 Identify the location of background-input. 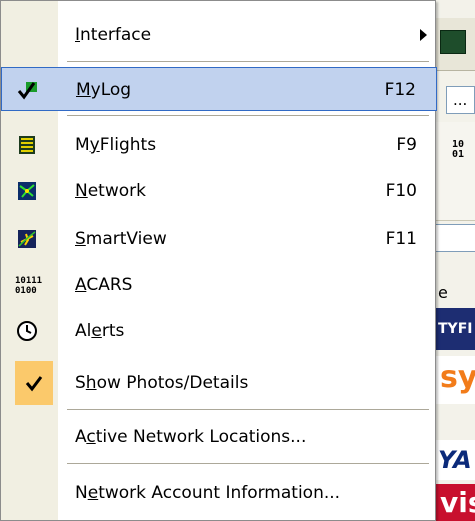
(455, 238).